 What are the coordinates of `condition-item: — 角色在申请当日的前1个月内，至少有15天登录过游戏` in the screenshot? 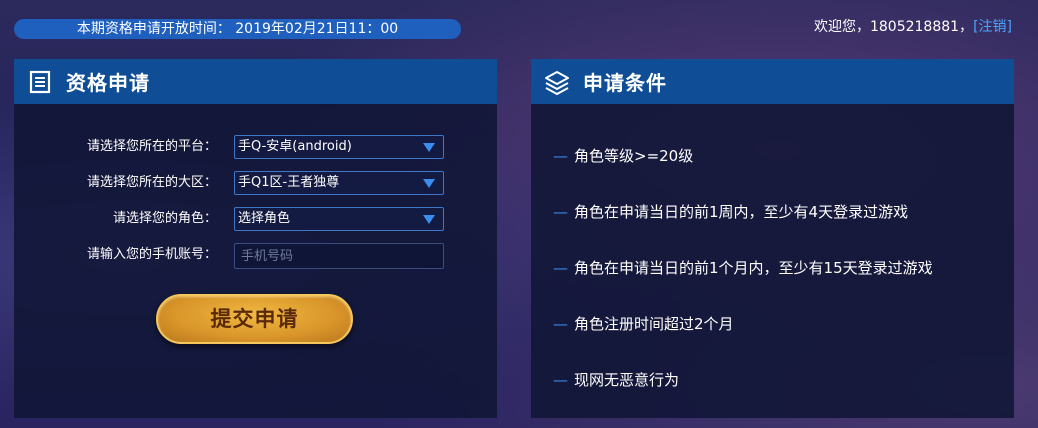 It's located at (743, 267).